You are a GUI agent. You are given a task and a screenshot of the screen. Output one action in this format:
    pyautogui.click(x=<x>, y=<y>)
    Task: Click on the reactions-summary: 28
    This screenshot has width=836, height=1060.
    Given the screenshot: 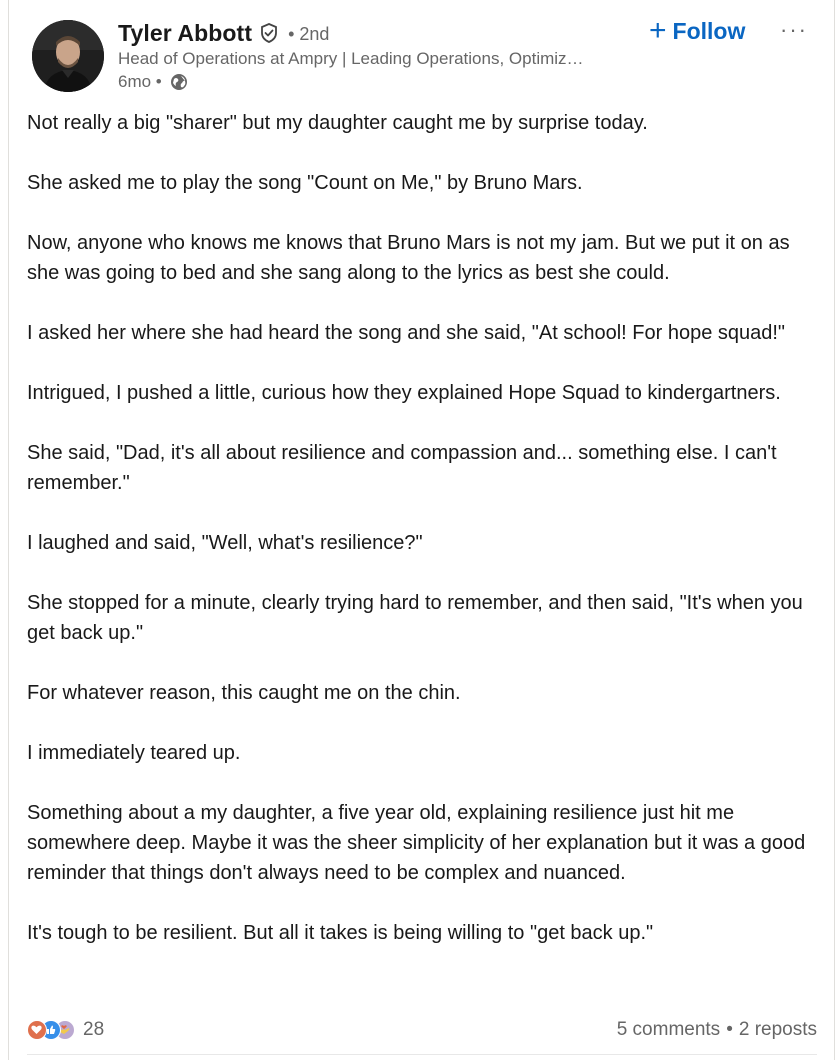 What is the action you would take?
    pyautogui.click(x=65, y=1030)
    